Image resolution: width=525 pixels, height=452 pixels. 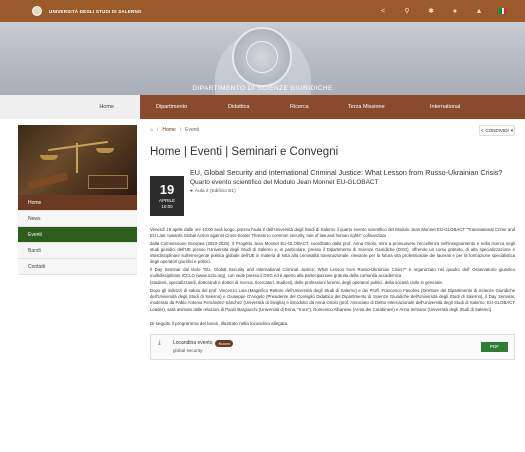 What do you see at coordinates (431, 11) in the screenshot?
I see `accessibility-icon: ✱` at bounding box center [431, 11].